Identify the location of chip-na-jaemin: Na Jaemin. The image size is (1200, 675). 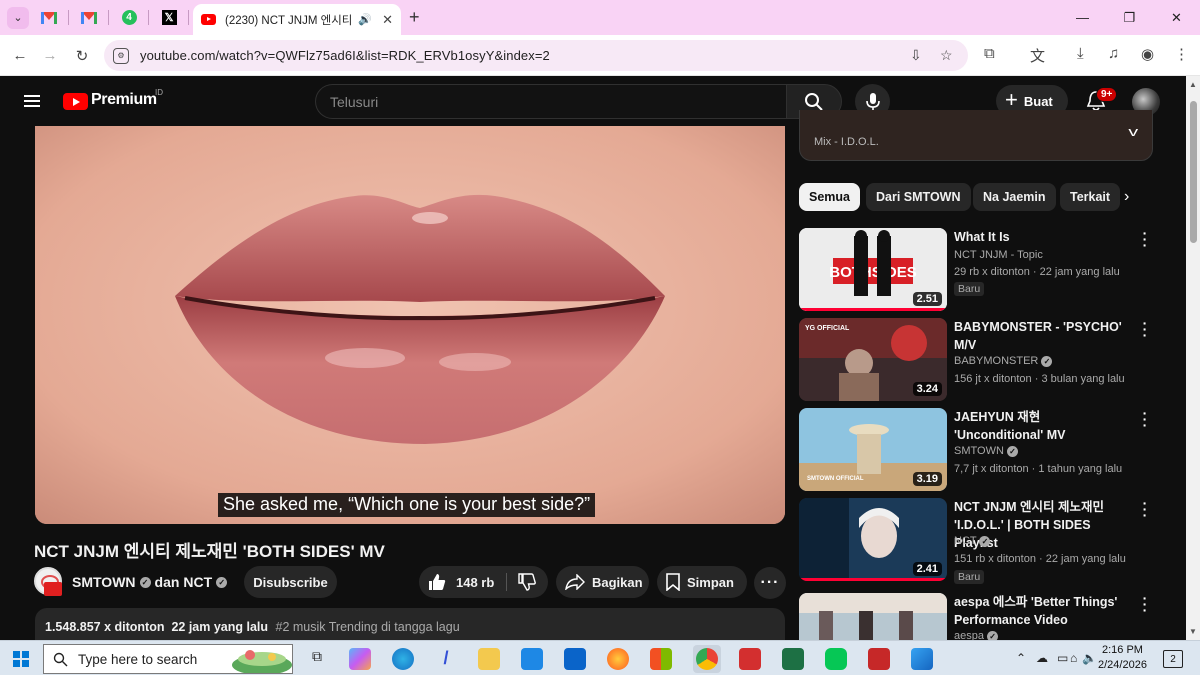
(1014, 197).